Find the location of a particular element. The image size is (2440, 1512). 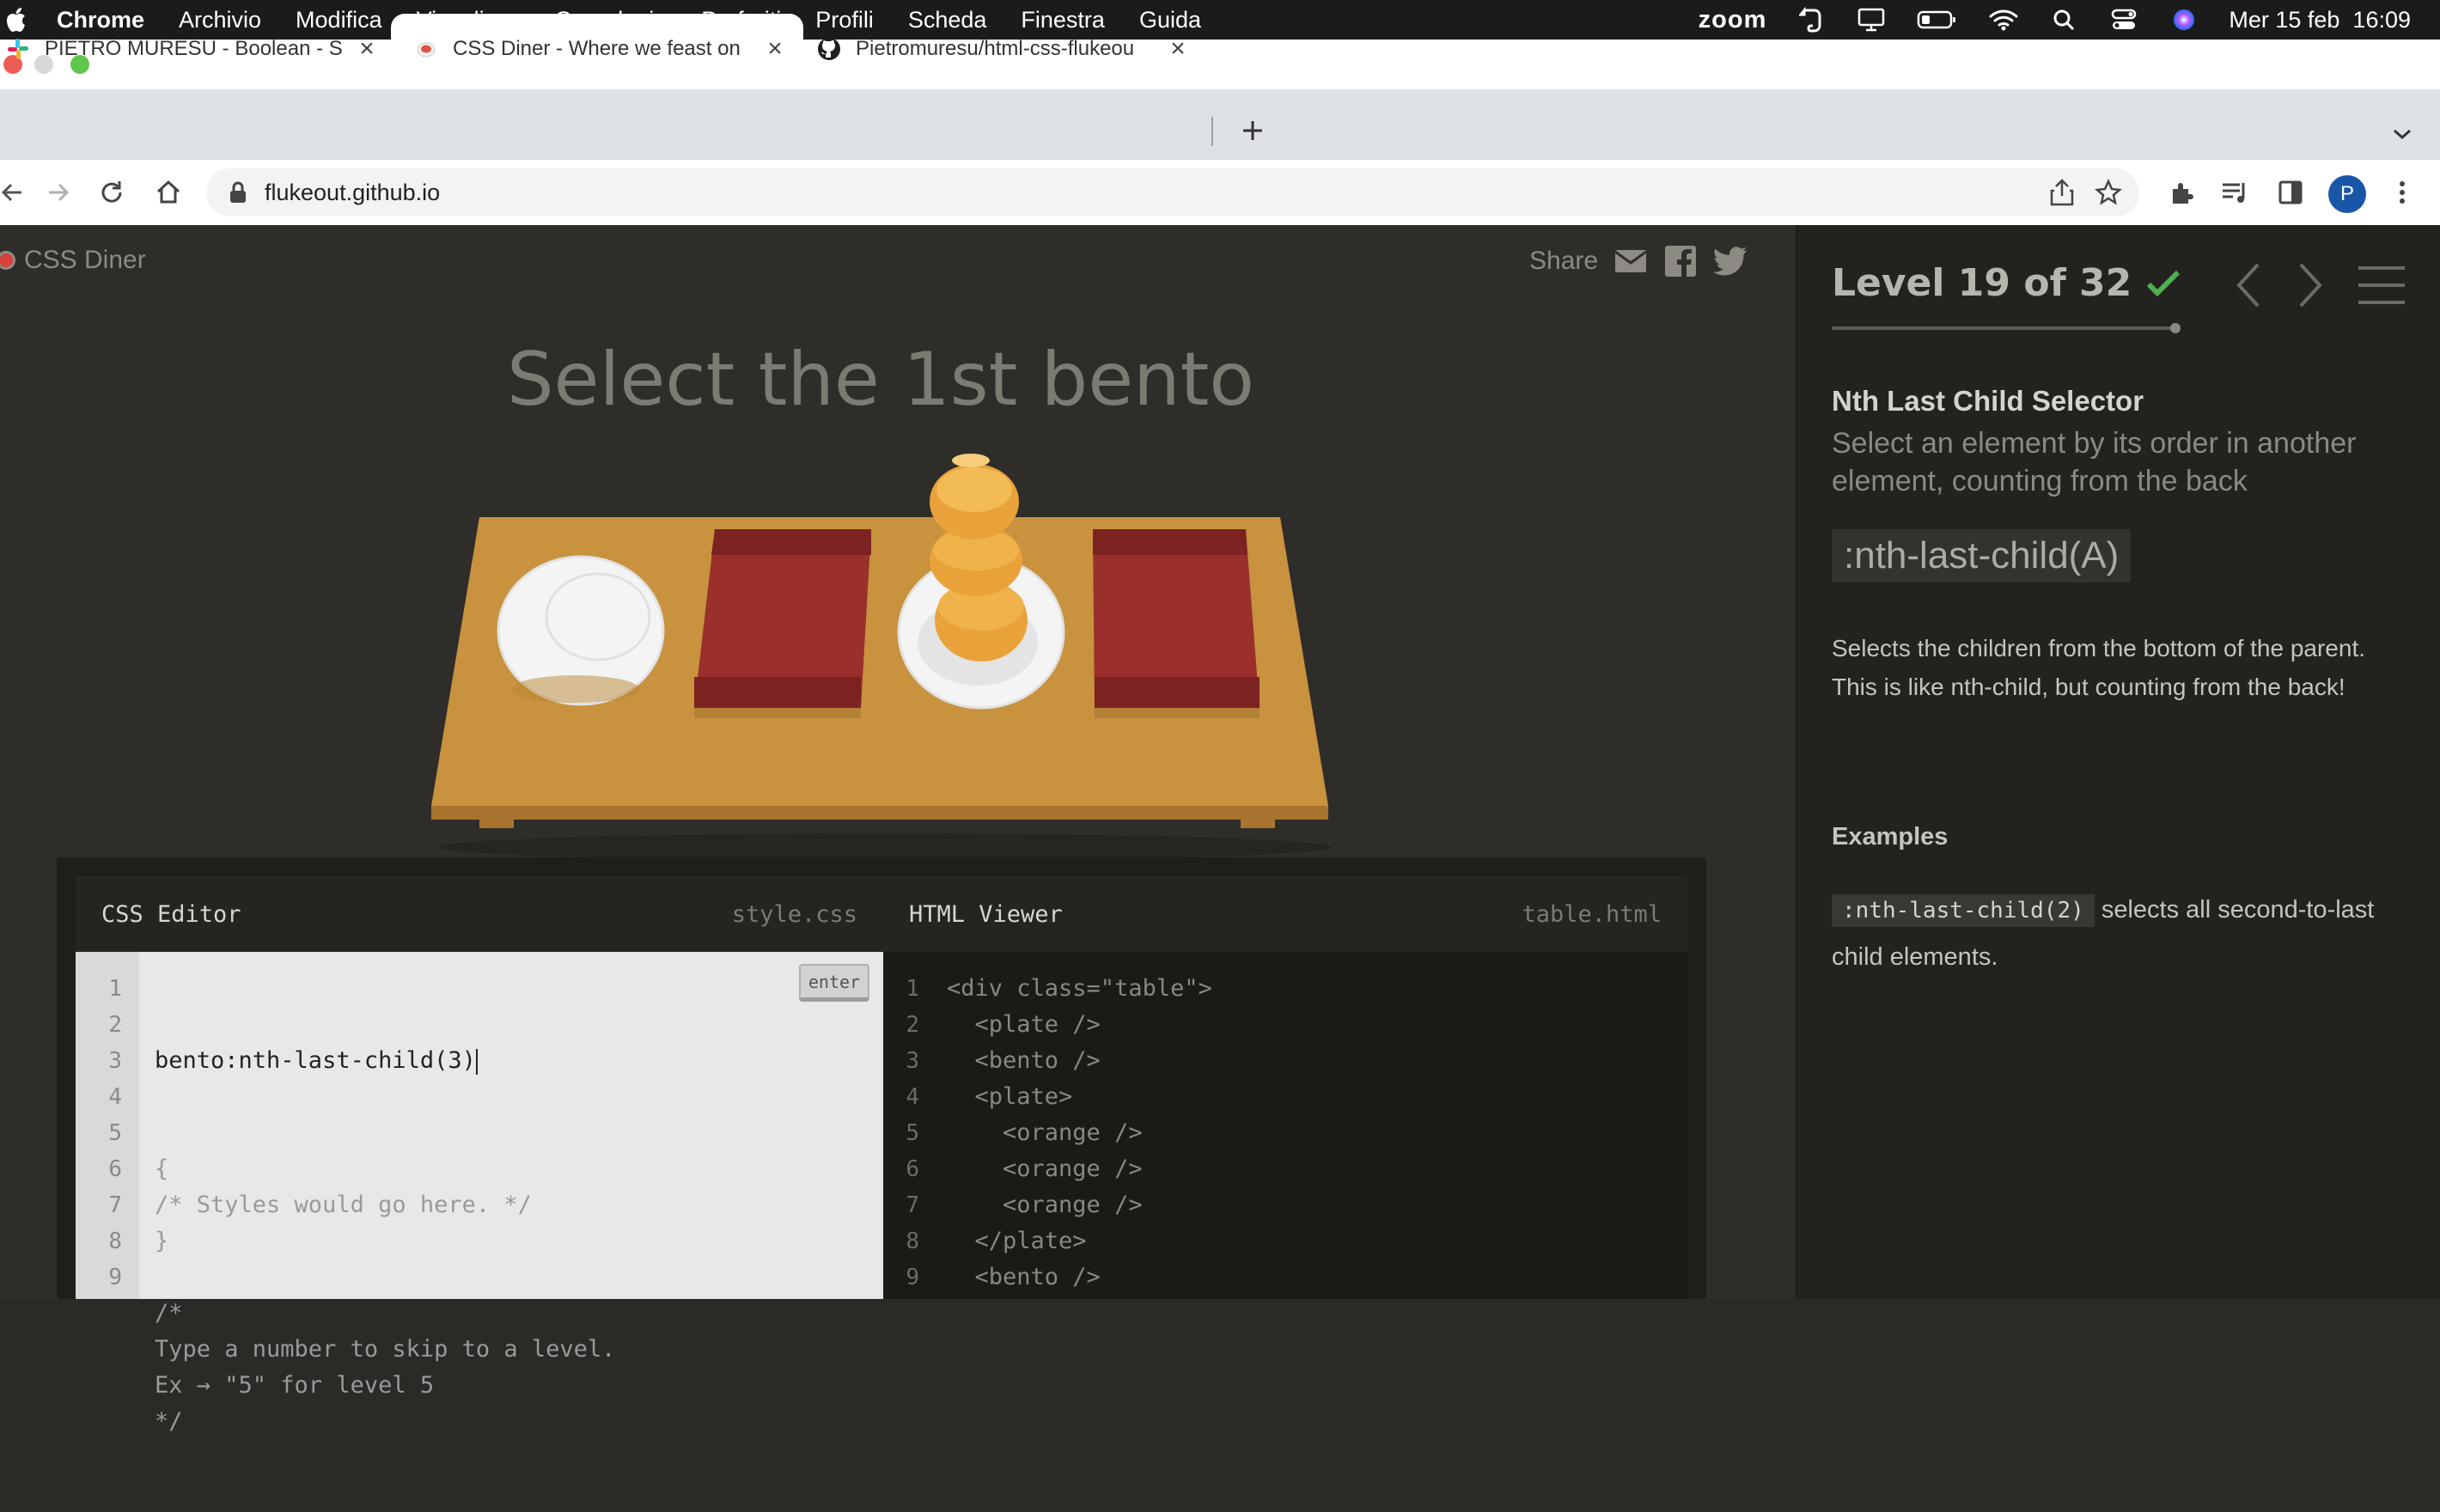

brand-name: CSS Diner is located at coordinates (85, 260).